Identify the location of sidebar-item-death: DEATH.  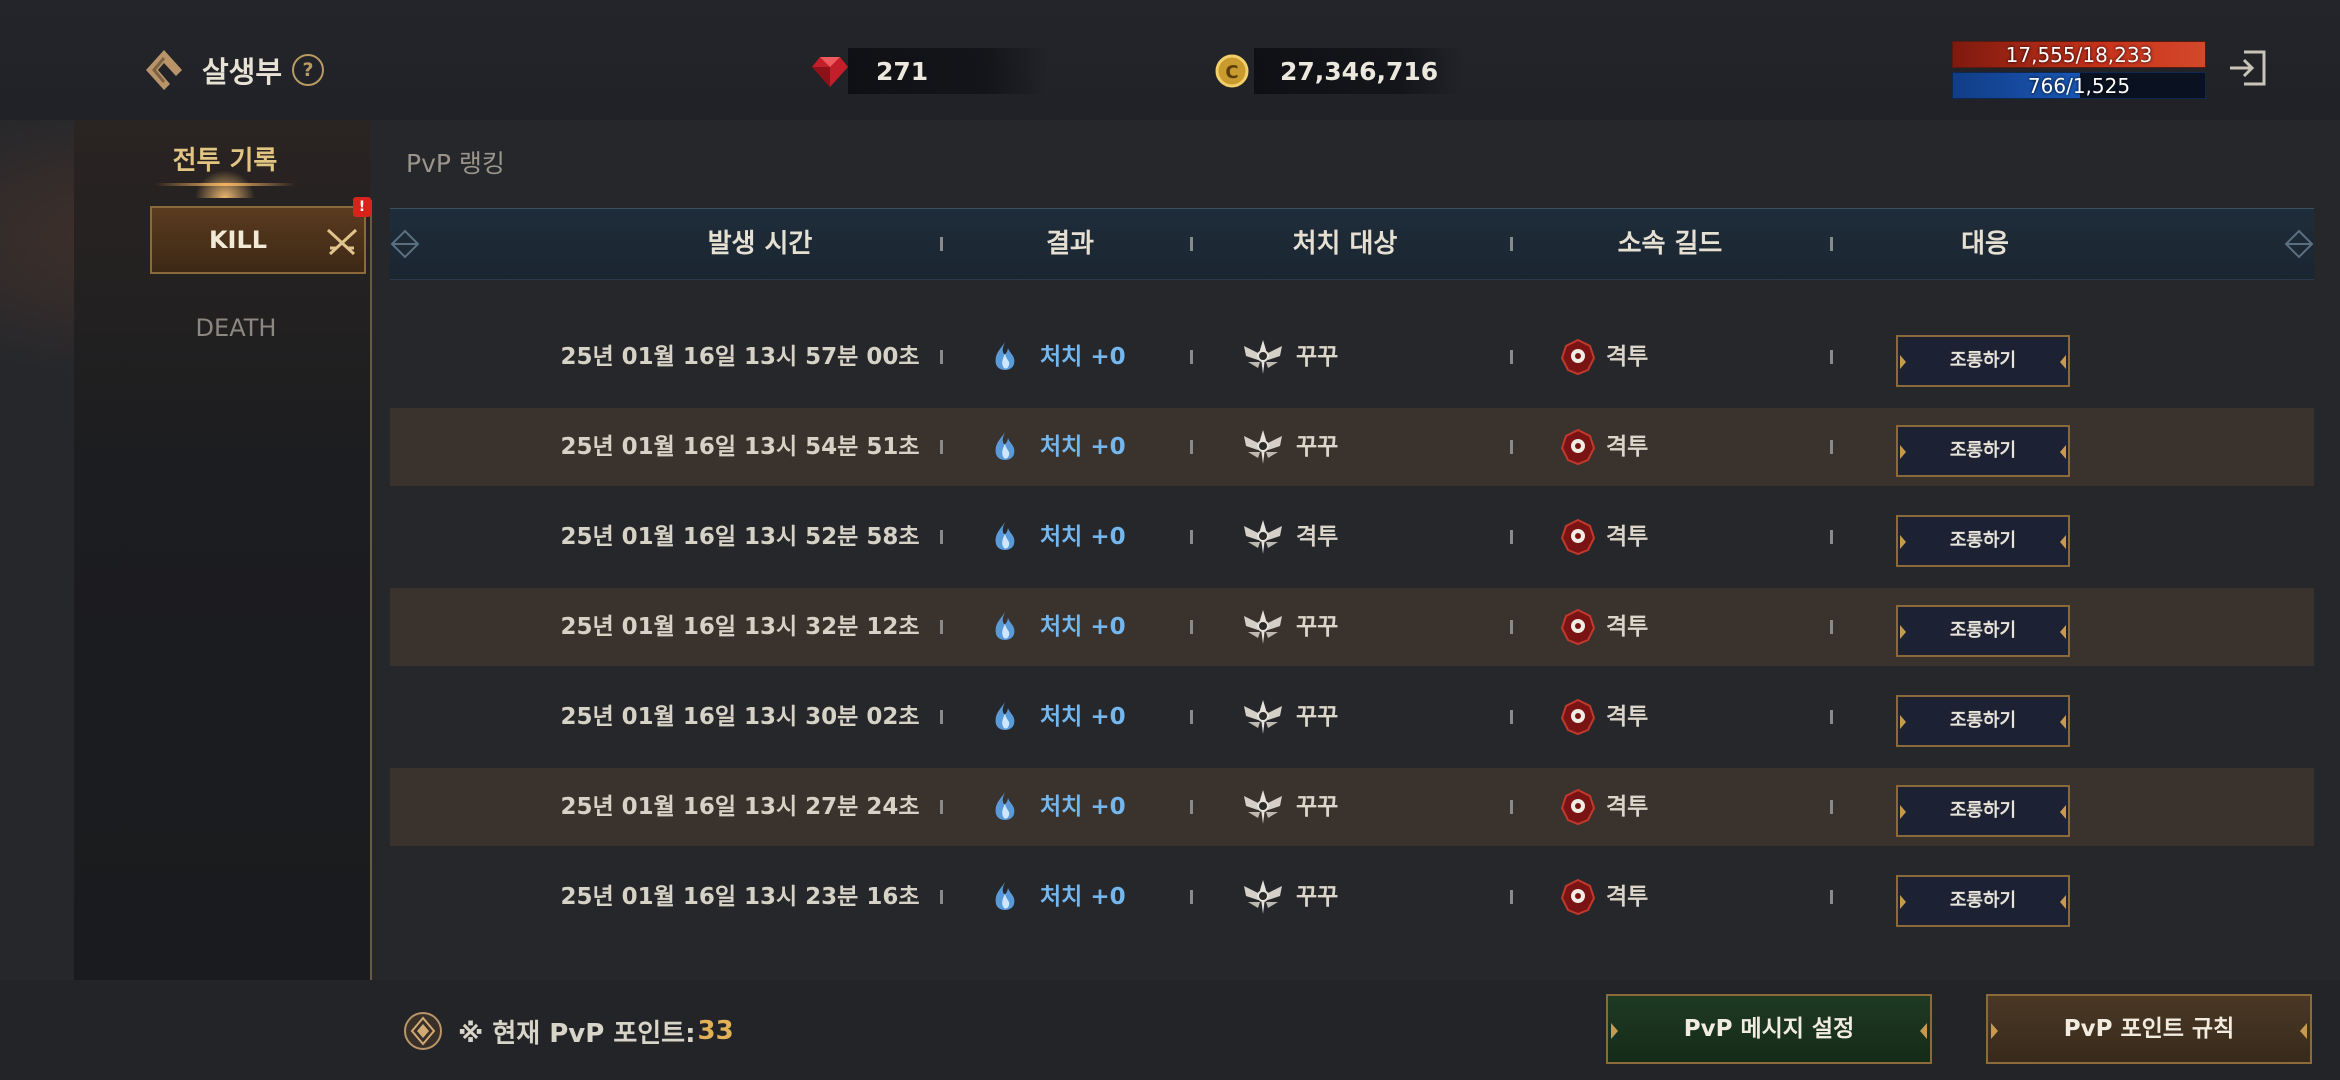
(236, 328).